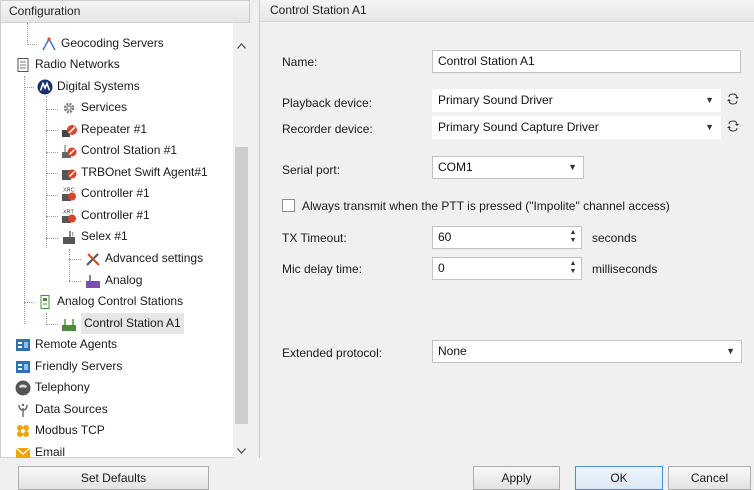  I want to click on scroll-up-icon, so click(241, 45).